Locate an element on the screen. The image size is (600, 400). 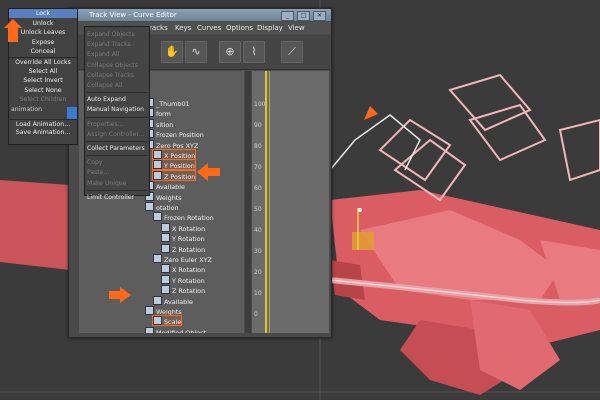
lock-menu-item: Select All is located at coordinates (43, 71).